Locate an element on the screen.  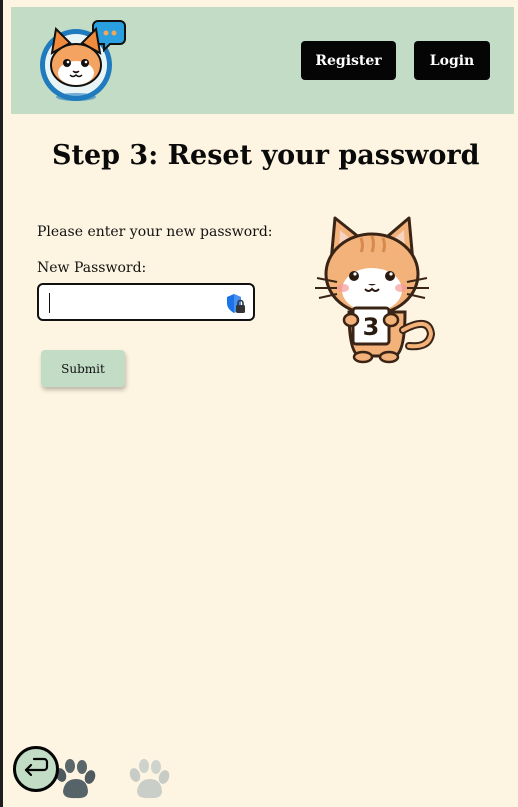
register-button: Register is located at coordinates (348, 60).